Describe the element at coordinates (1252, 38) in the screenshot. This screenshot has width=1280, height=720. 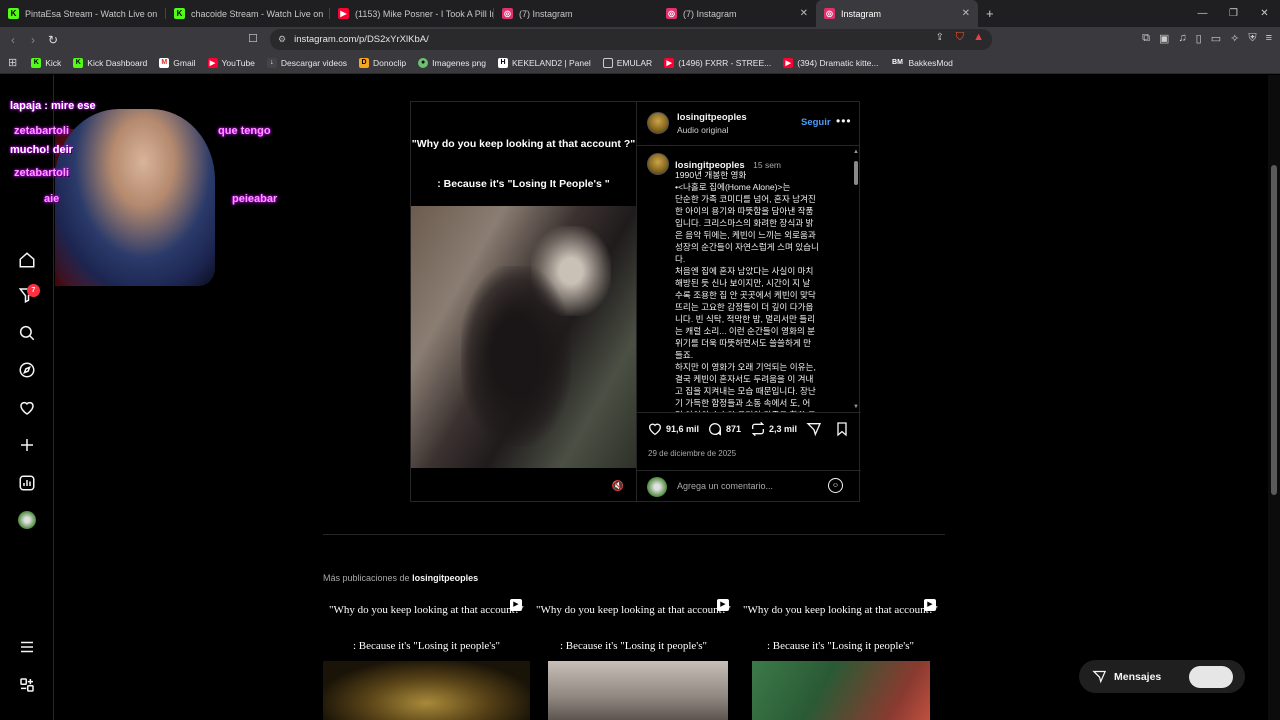
I see `vpn-icon: ⛨` at that location.